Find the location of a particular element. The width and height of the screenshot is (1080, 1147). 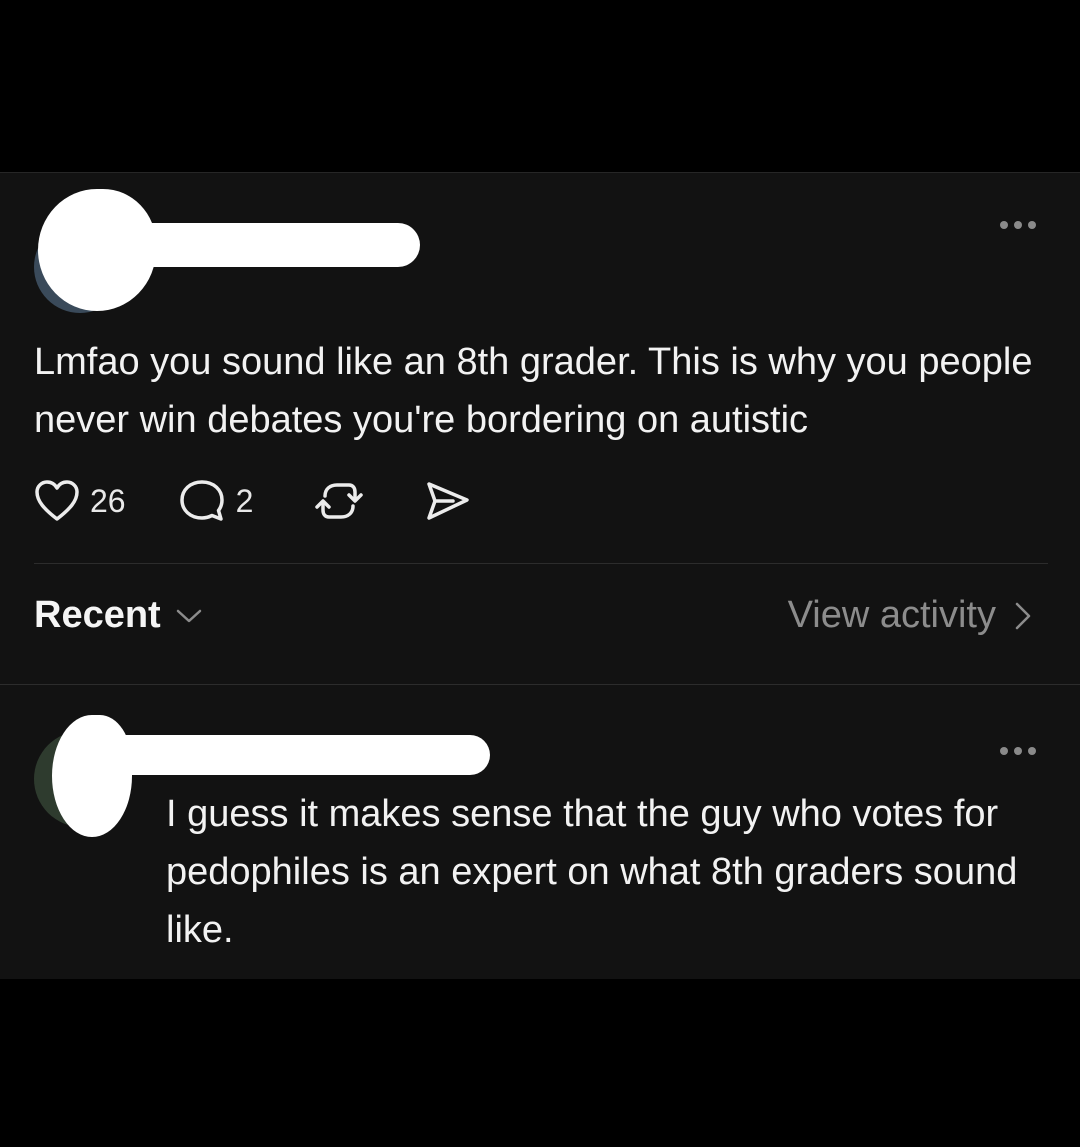

sort-label: Recent is located at coordinates (97, 615).